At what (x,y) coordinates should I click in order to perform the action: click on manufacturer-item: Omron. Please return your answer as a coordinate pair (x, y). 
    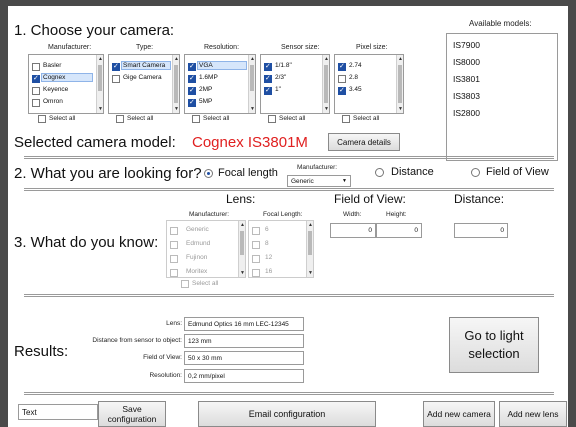
    Looking at the image, I should click on (53, 101).